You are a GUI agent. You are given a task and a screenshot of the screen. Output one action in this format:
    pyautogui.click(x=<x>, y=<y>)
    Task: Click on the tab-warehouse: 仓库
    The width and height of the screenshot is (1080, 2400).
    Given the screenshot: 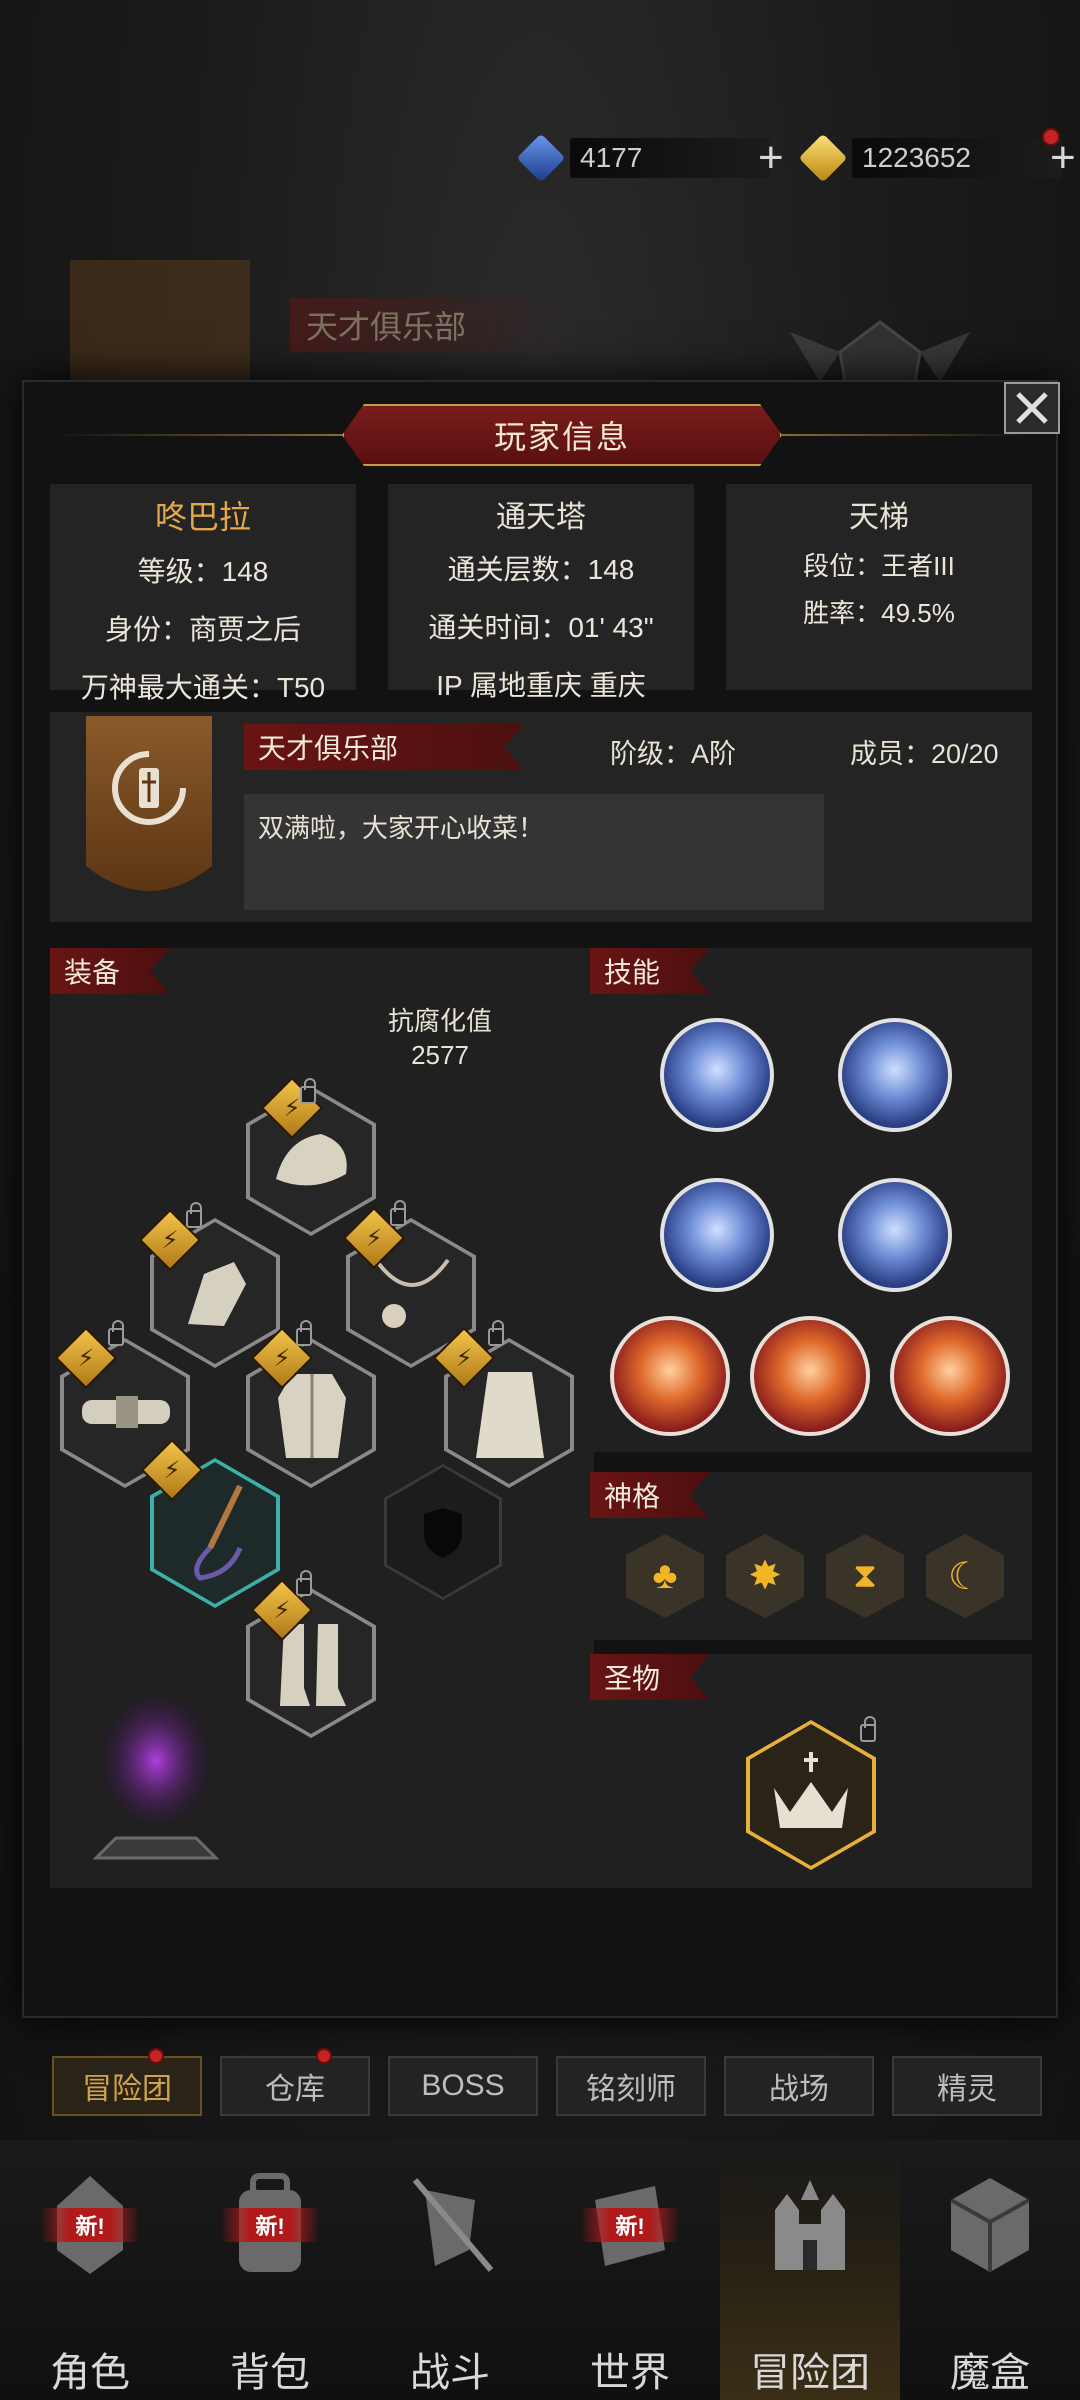 What is the action you would take?
    pyautogui.click(x=295, y=2086)
    